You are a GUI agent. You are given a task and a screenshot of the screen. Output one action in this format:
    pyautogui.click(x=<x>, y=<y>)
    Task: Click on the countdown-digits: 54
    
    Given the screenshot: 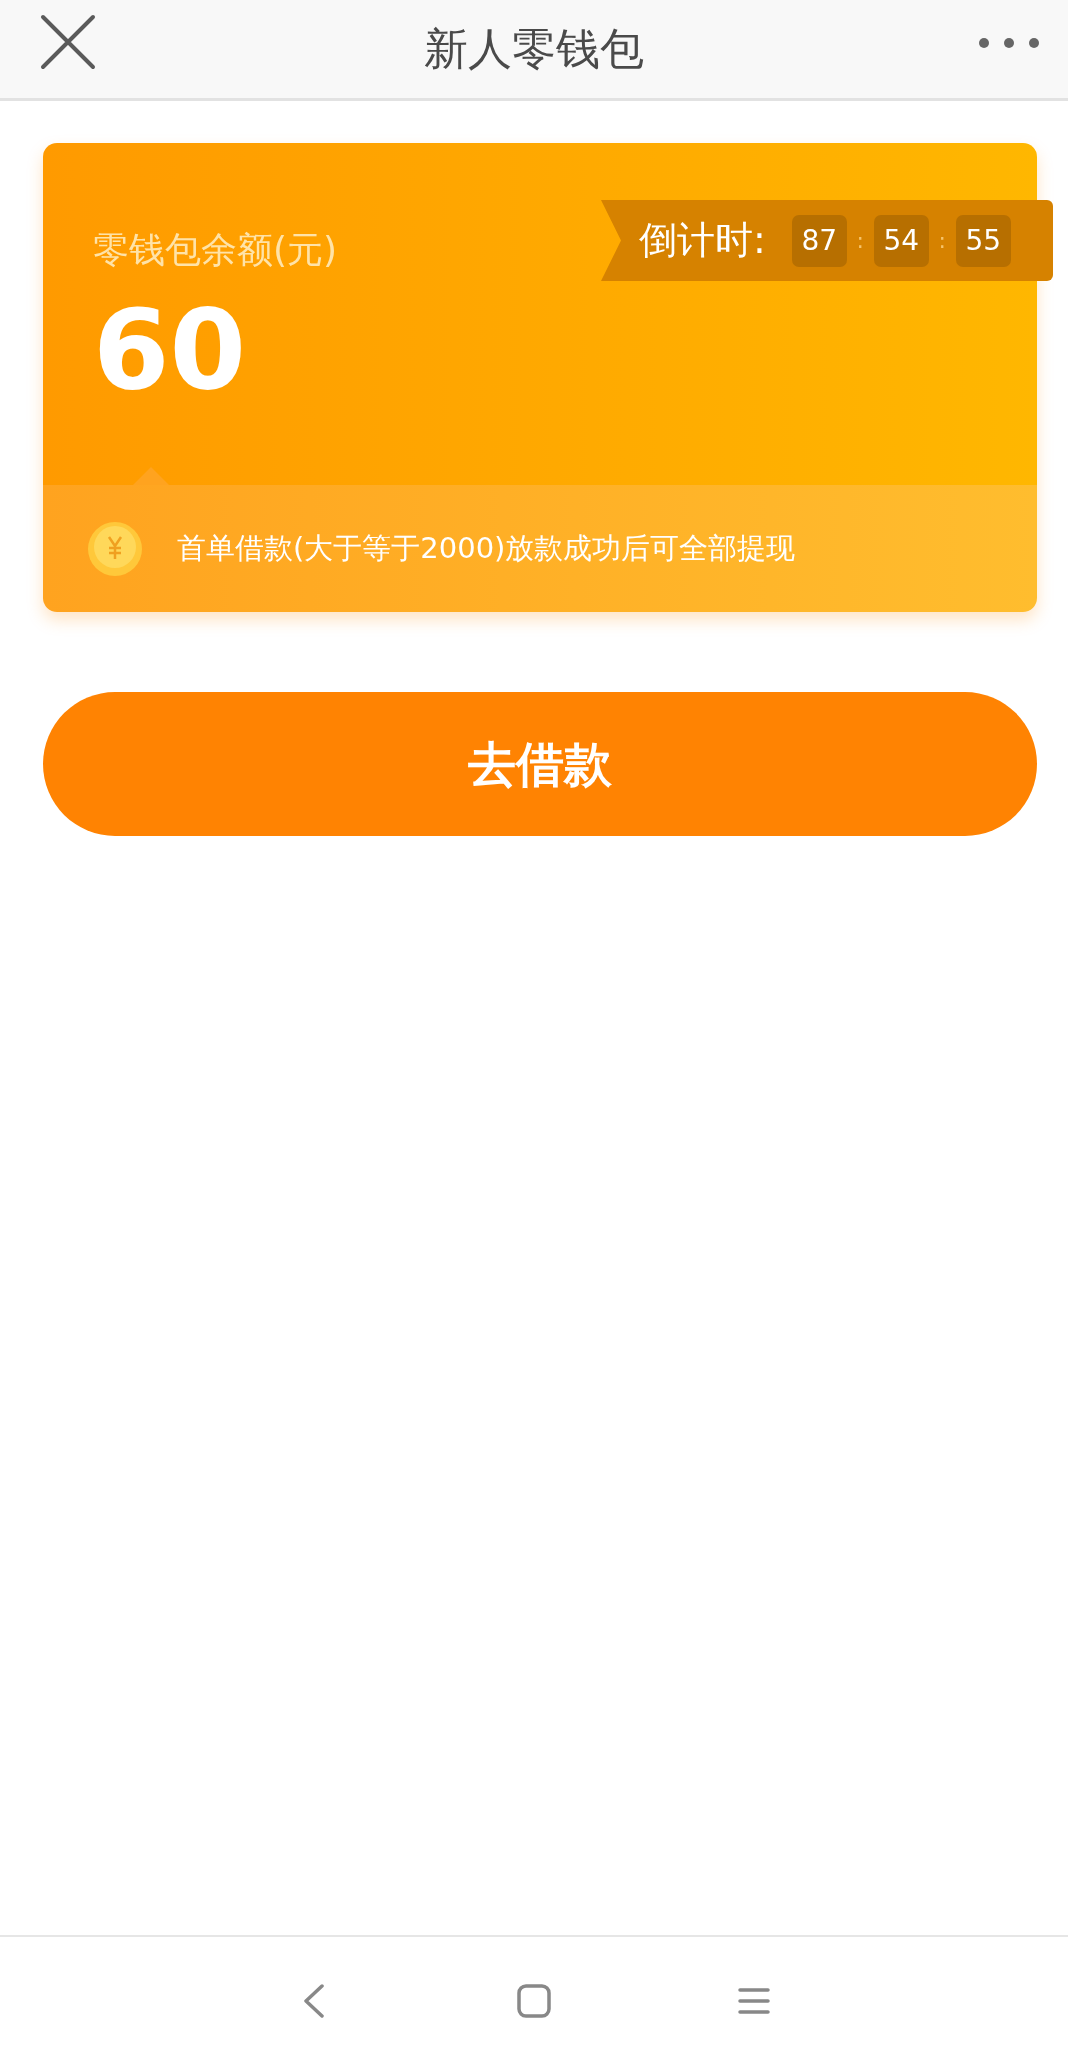 What is the action you would take?
    pyautogui.click(x=901, y=240)
    